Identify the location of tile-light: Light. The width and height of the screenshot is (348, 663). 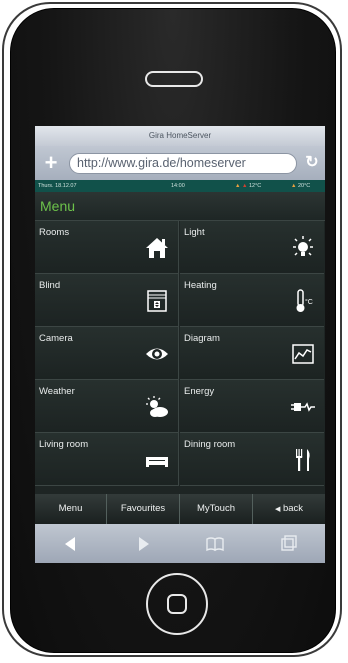
(252, 247).